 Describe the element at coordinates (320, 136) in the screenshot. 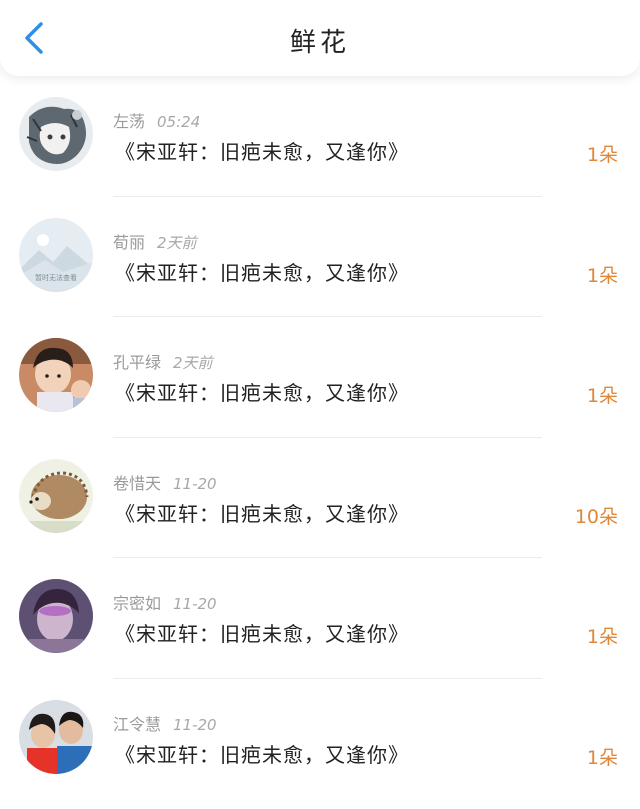

I see `list-item: 左荡 05:24 《宋亚轩：旧疤未愈，又逢你》 1朵` at that location.